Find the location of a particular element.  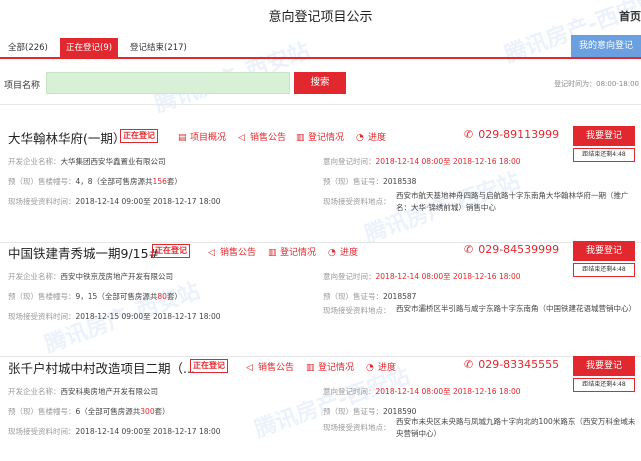

phone-number: ✆ 029-83345555 is located at coordinates (511, 364).